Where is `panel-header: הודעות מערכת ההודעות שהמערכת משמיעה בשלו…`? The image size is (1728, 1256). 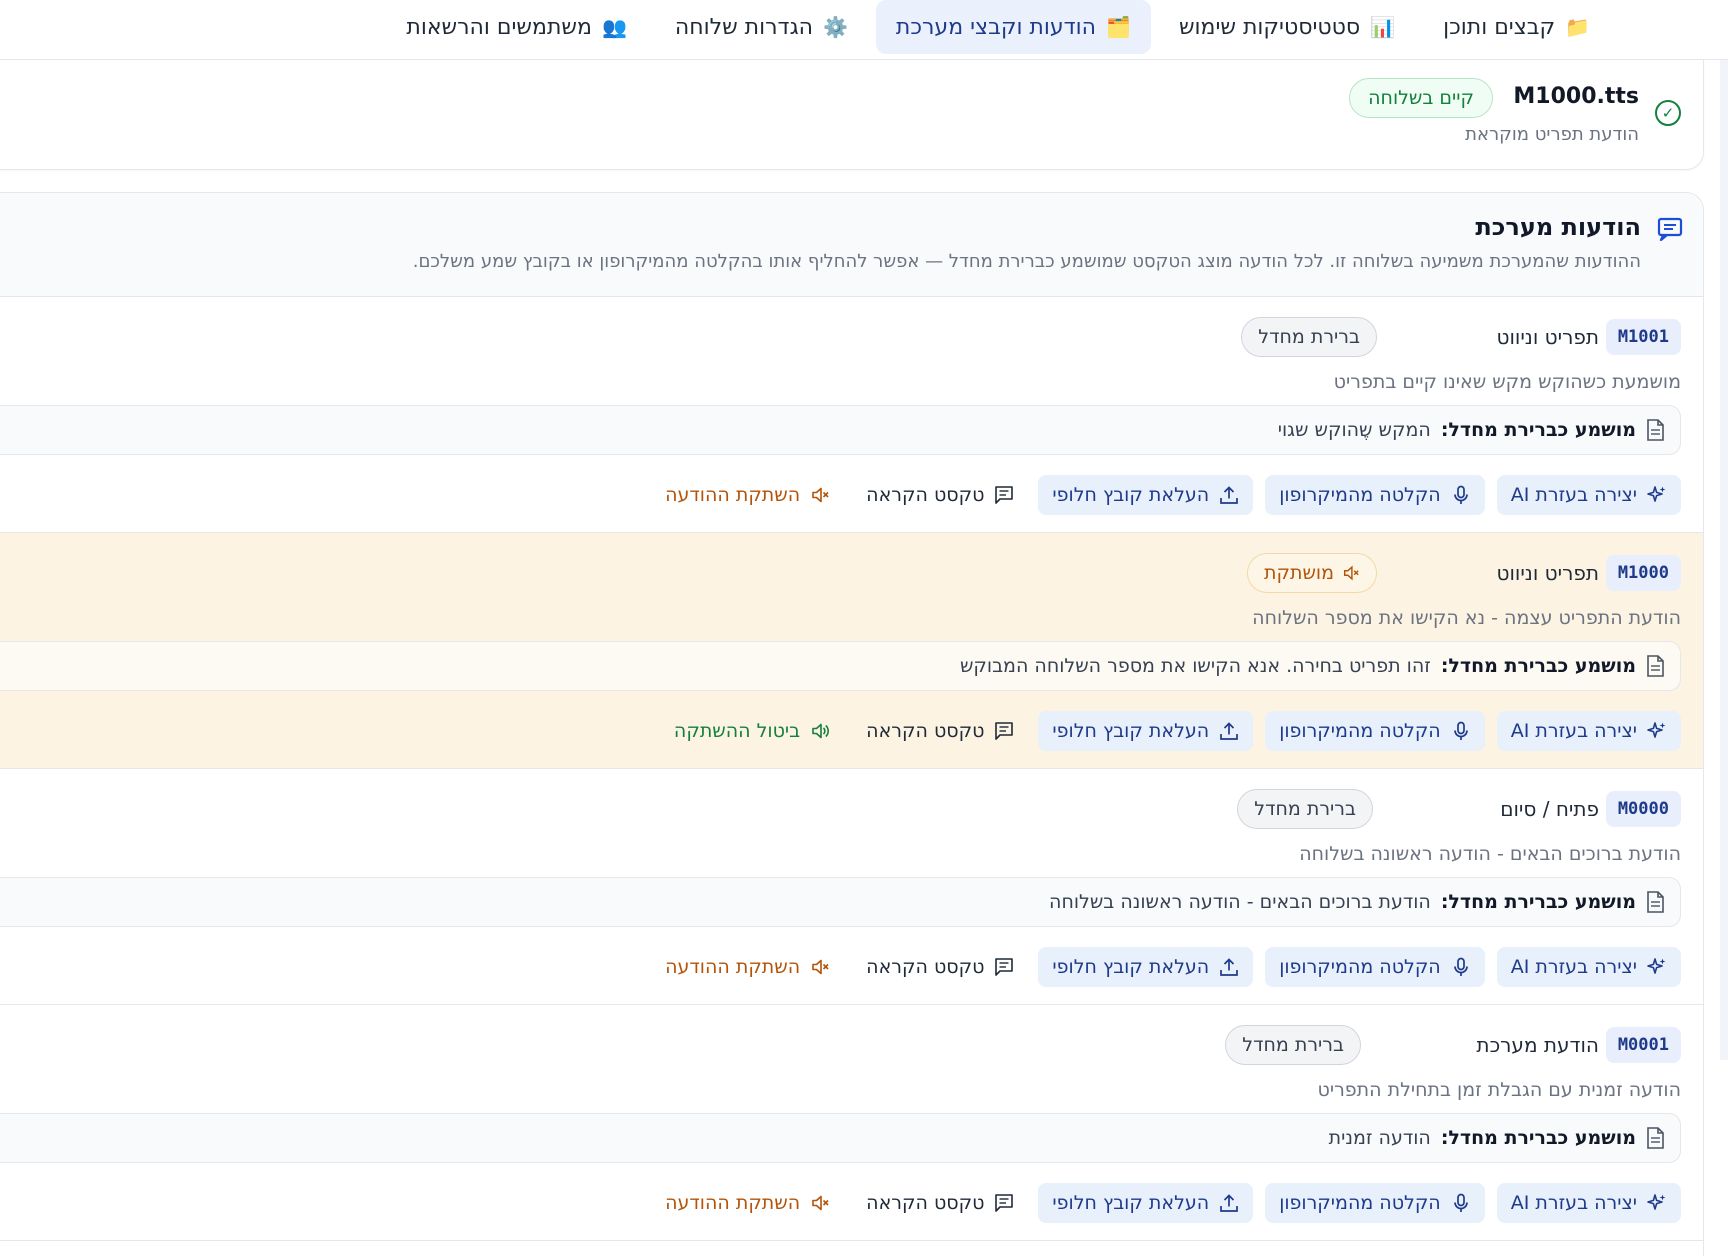
panel-header: הודעות מערכת ההודעות שהמערכת משמיעה בשלו… is located at coordinates (851, 245).